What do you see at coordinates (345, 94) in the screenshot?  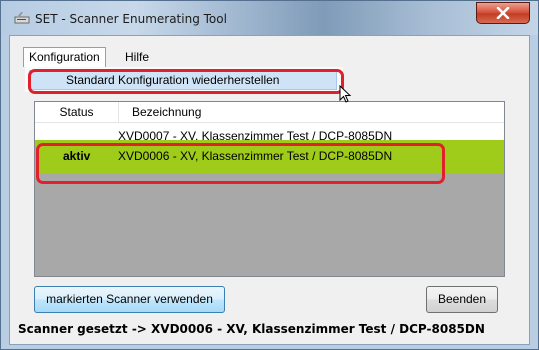 I see `mouse-pointer-icon` at bounding box center [345, 94].